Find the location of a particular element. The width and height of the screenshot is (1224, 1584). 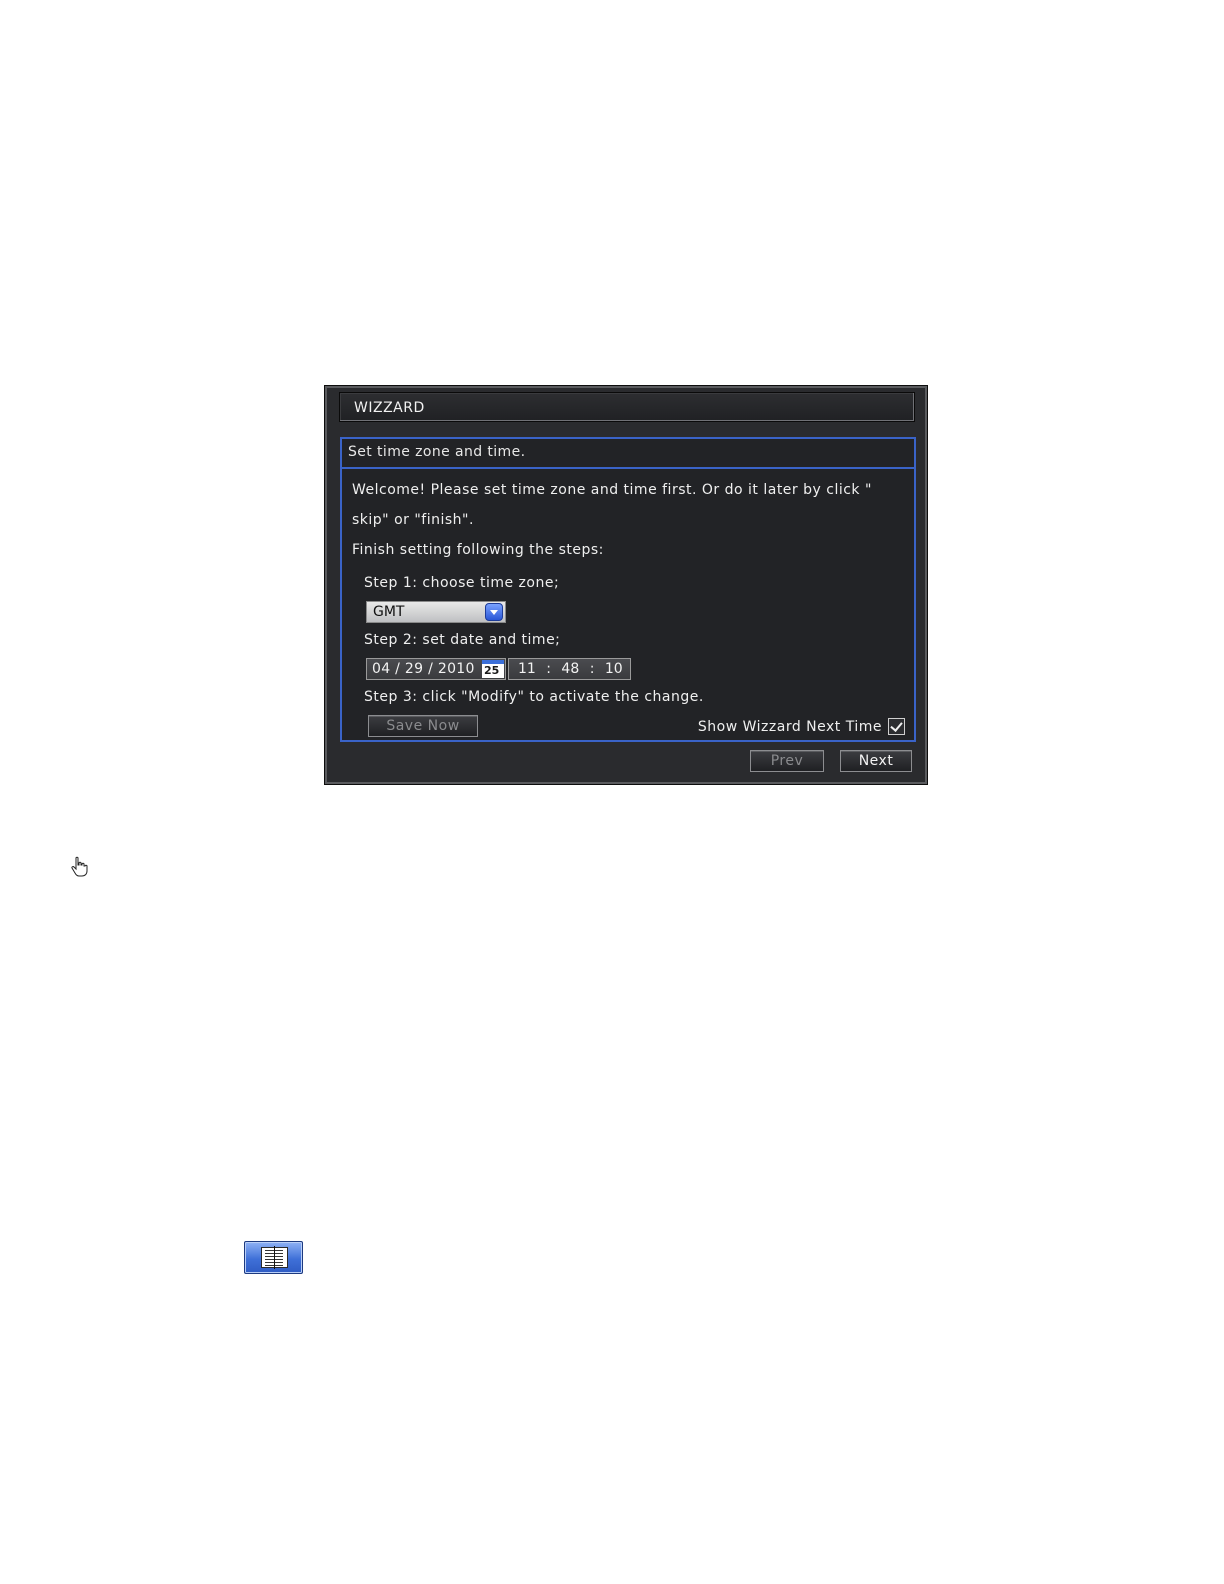

hand-cursor-icon is located at coordinates (79, 866).